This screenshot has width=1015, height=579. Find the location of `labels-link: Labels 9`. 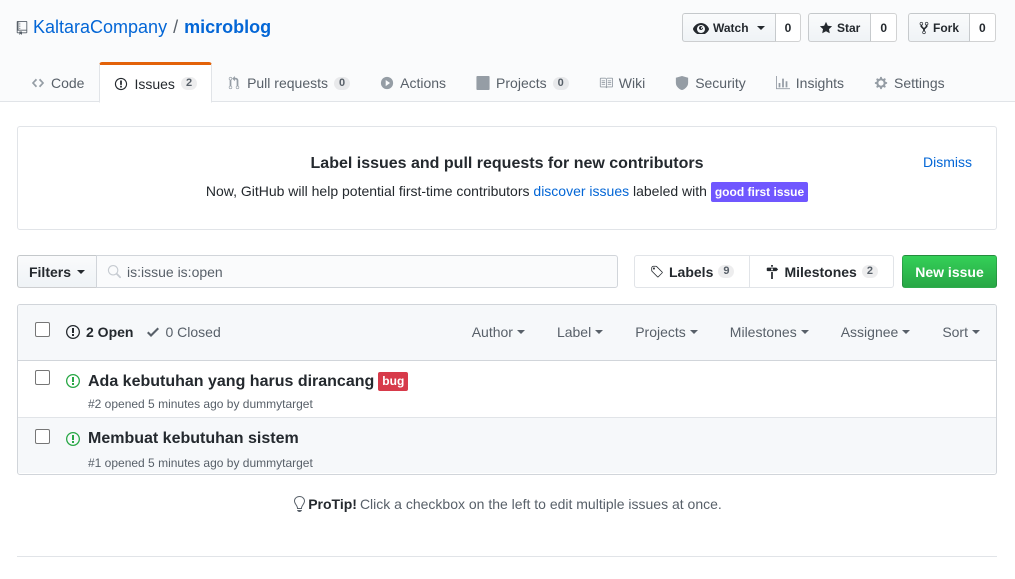

labels-link: Labels 9 is located at coordinates (692, 271).